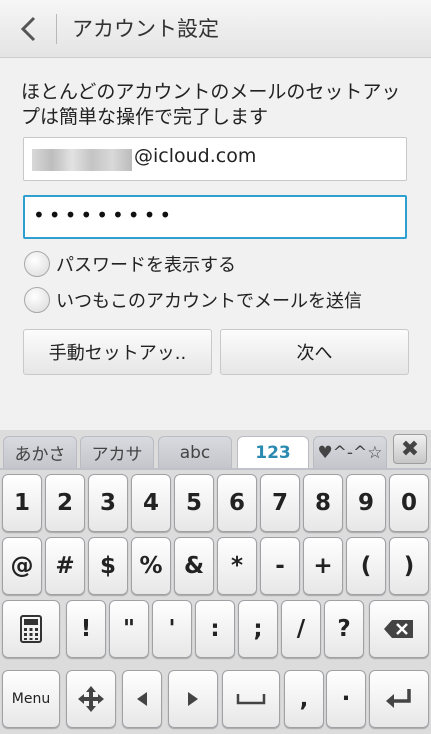 The width and height of the screenshot is (431, 734). Describe the element at coordinates (350, 452) in the screenshot. I see `tab-emoticons: ♥^-^☆` at that location.